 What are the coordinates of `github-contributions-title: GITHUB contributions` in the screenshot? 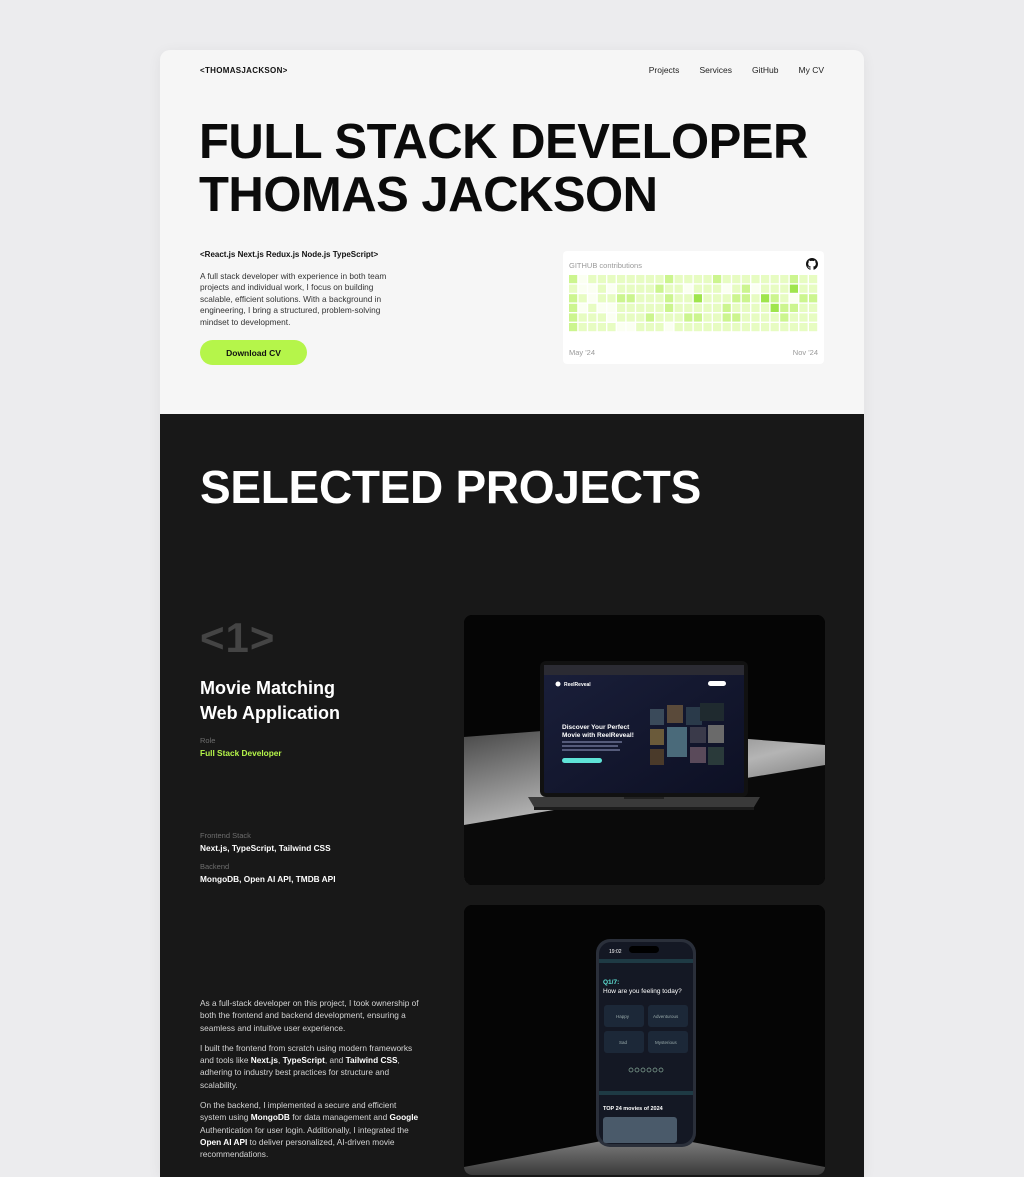 It's located at (605, 265).